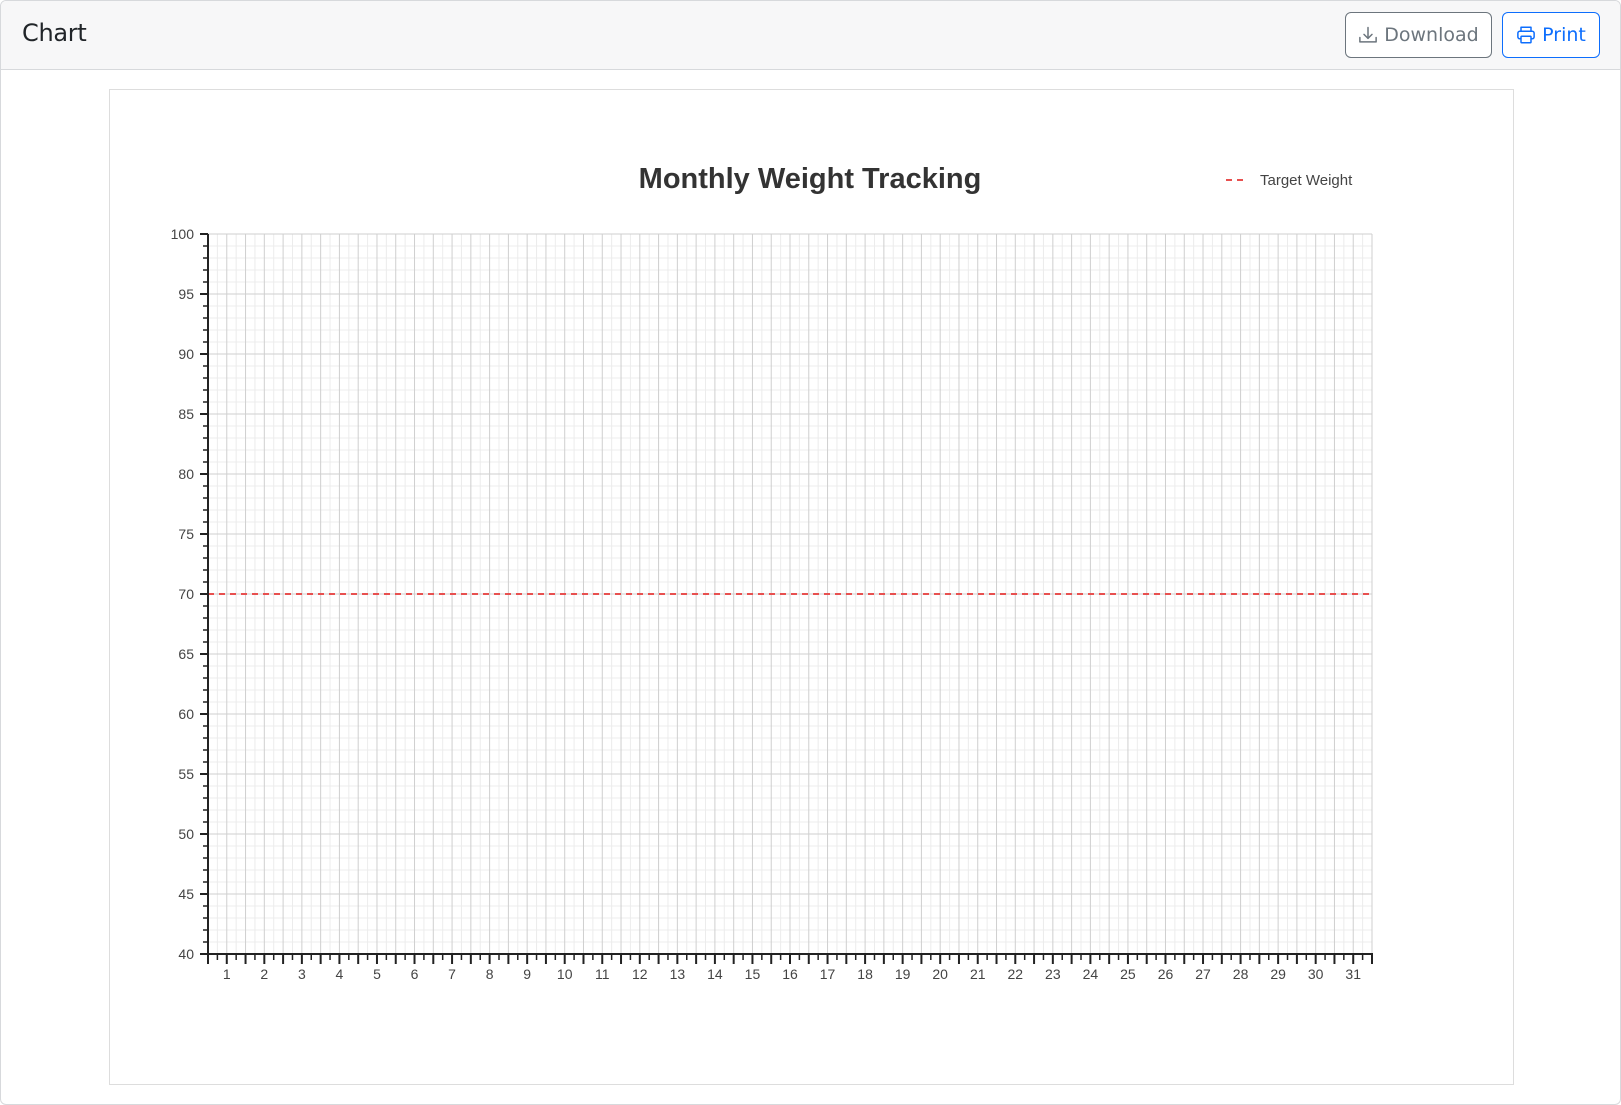 This screenshot has width=1621, height=1105. I want to click on printer-icon, so click(1526, 35).